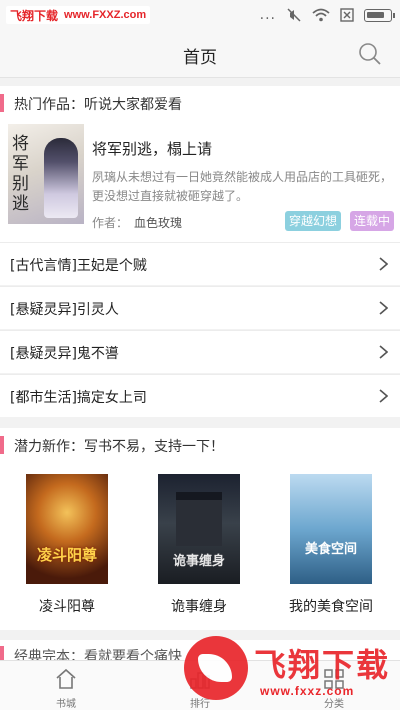  What do you see at coordinates (61, 178) in the screenshot?
I see `cover-figure` at bounding box center [61, 178].